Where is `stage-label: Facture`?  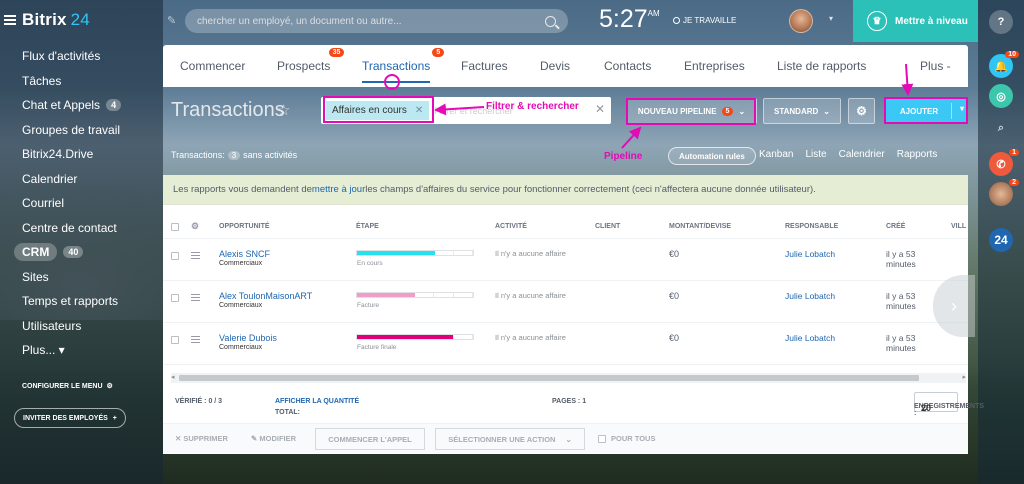 stage-label: Facture is located at coordinates (368, 305).